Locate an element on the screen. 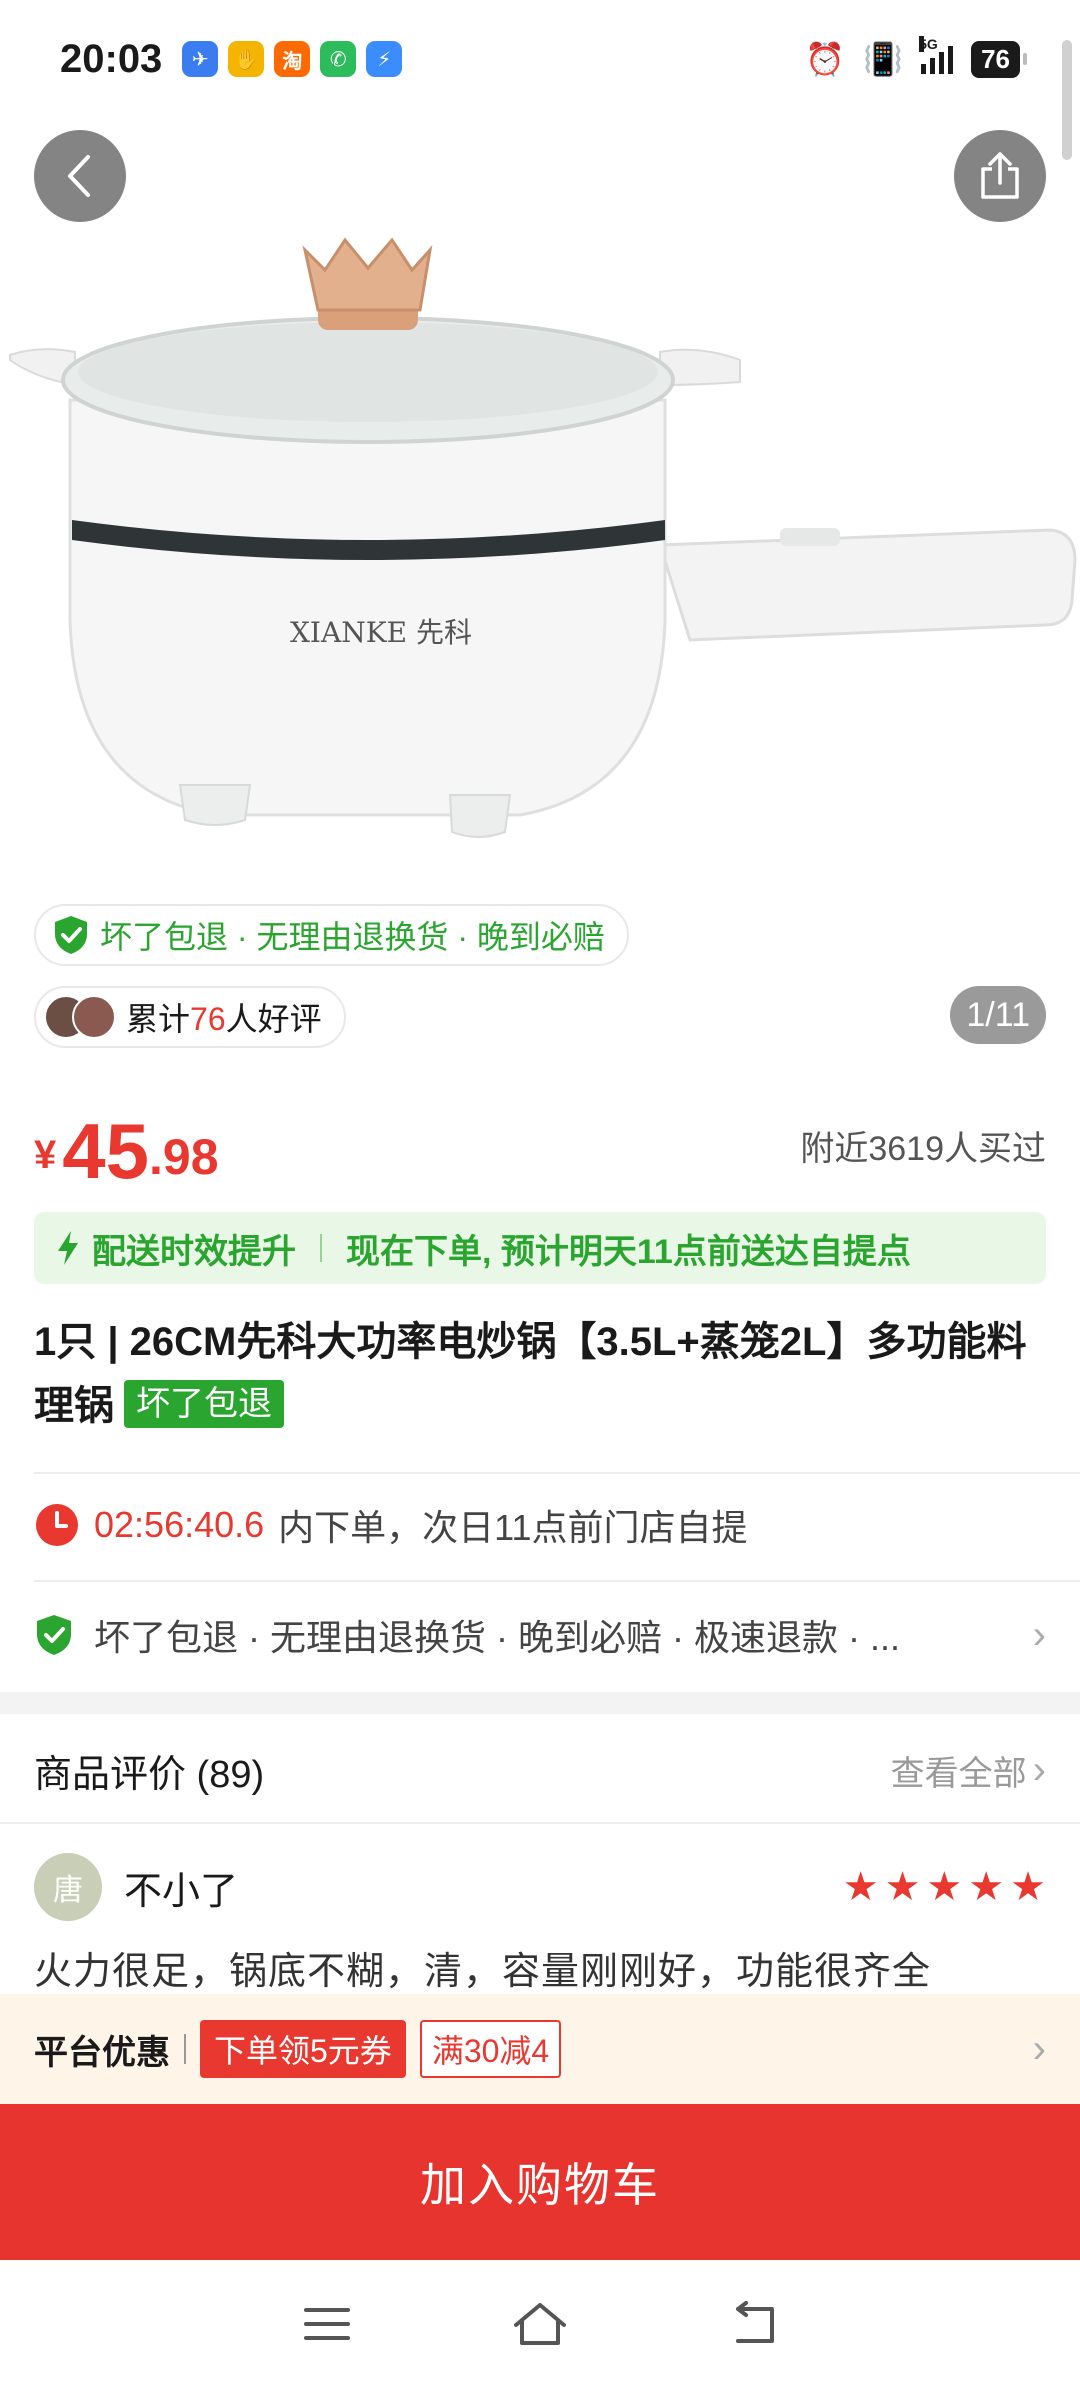 This screenshot has height=2388, width=1080. reviewer-avatars is located at coordinates (80, 1017).